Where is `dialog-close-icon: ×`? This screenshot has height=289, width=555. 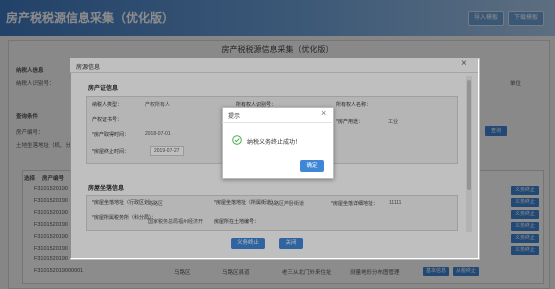
dialog-close-icon: × is located at coordinates (323, 113).